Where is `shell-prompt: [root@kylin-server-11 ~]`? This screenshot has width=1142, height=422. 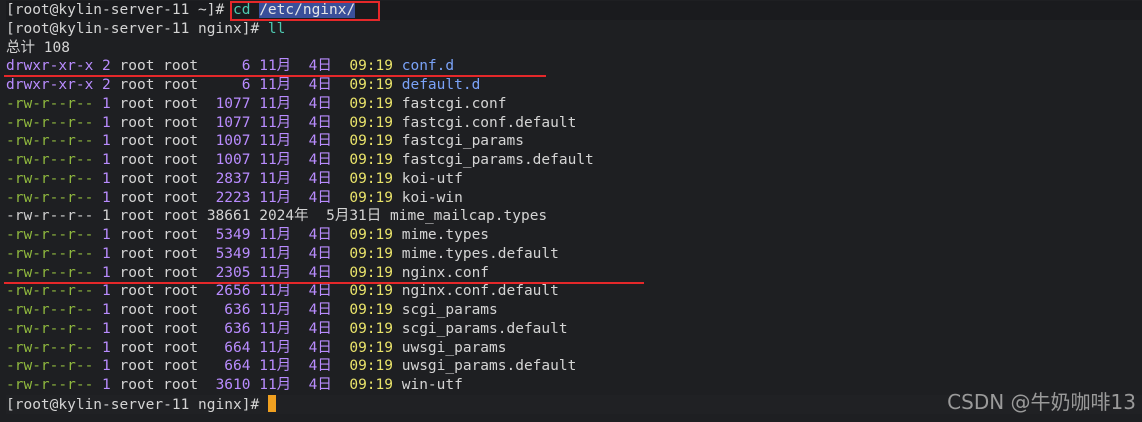 shell-prompt: [root@kylin-server-11 ~] is located at coordinates (111, 10).